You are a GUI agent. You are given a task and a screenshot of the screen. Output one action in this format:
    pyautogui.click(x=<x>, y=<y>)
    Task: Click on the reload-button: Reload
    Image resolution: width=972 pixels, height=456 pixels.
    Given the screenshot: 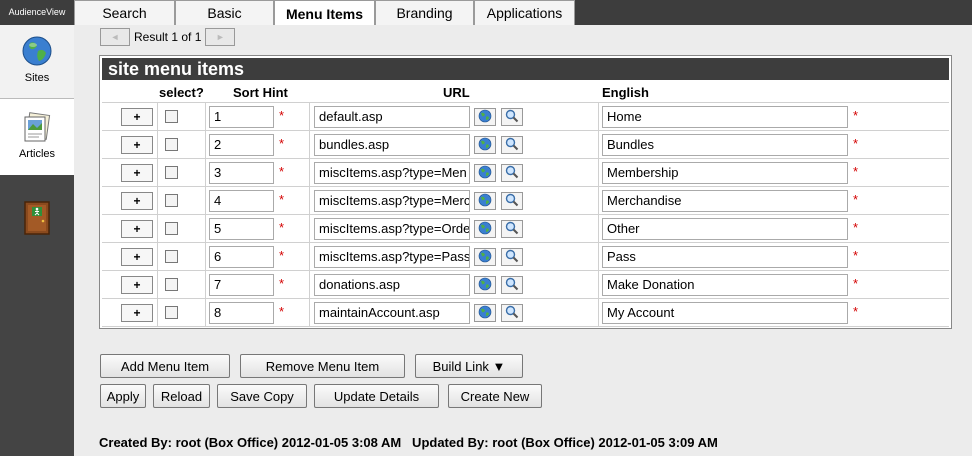 What is the action you would take?
    pyautogui.click(x=181, y=396)
    